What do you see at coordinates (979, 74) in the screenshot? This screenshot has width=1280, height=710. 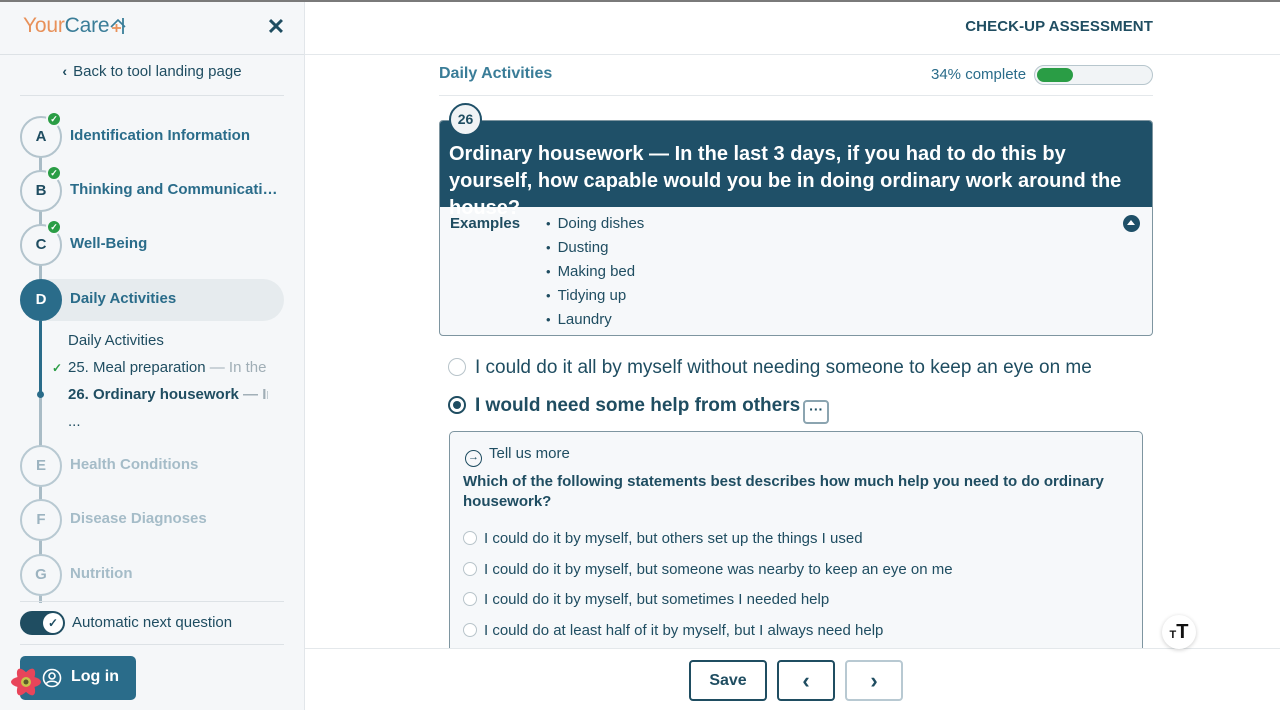 I see `progress-text: 34% complete` at bounding box center [979, 74].